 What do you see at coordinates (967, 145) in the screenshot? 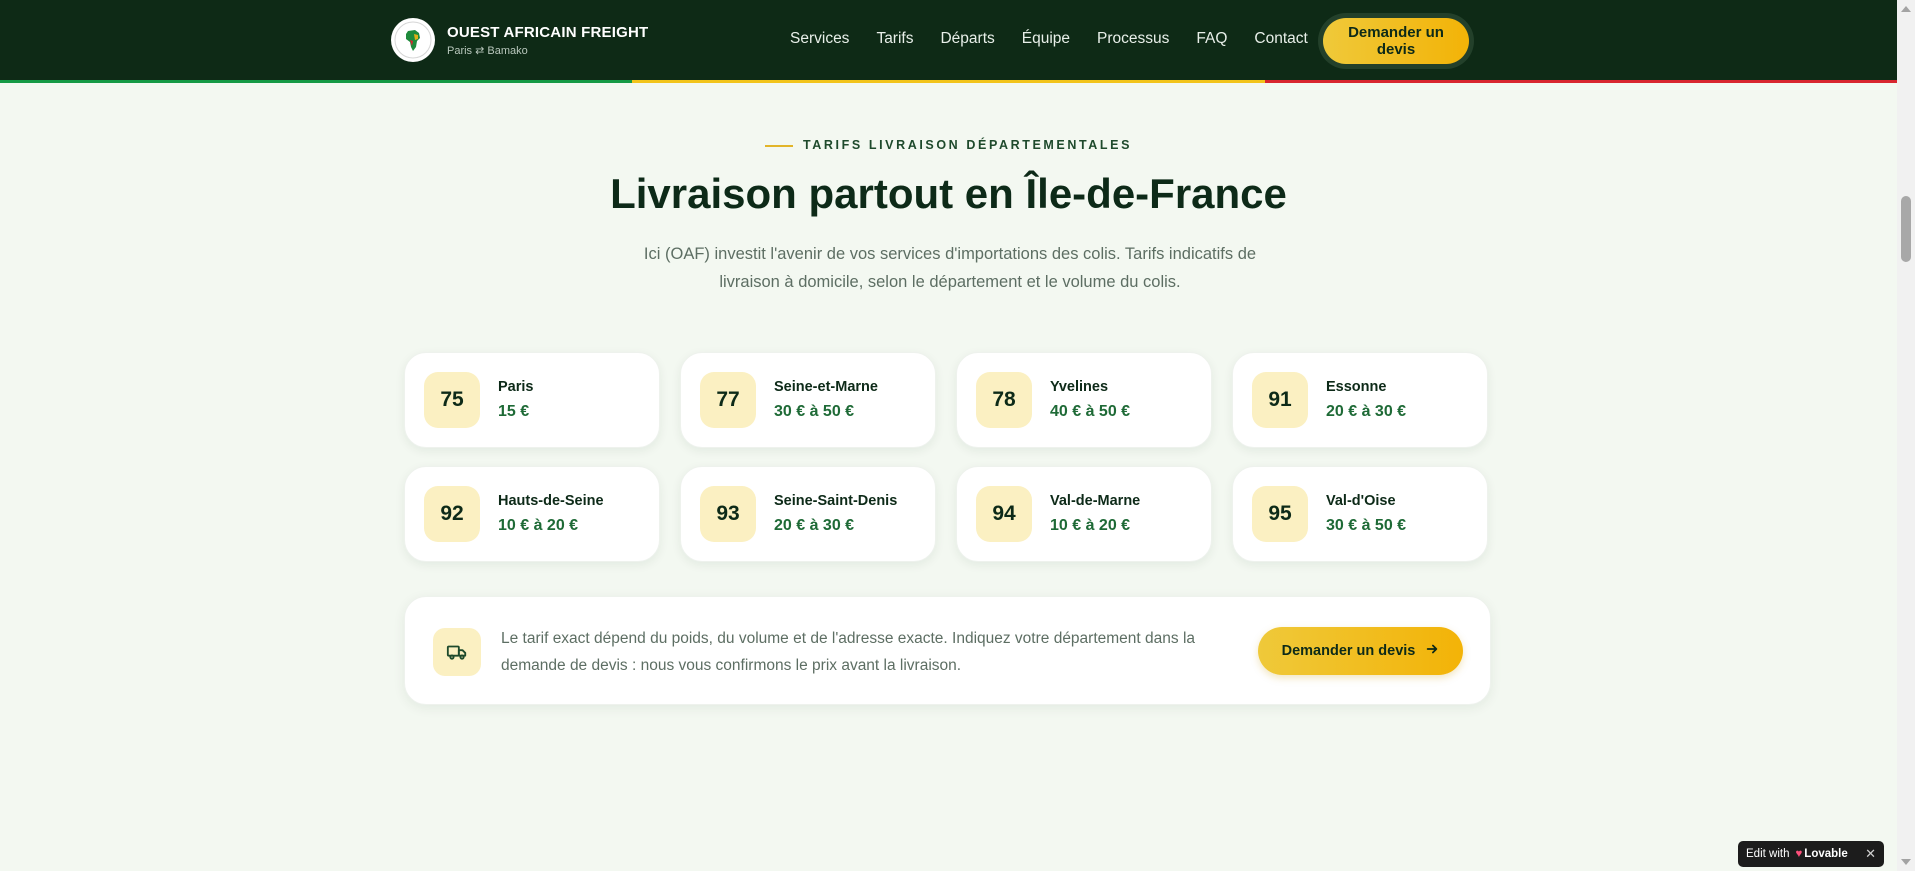
I see `eyebrow-text: TARIFS LIVRAISON DÉPARTEMENTALES` at bounding box center [967, 145].